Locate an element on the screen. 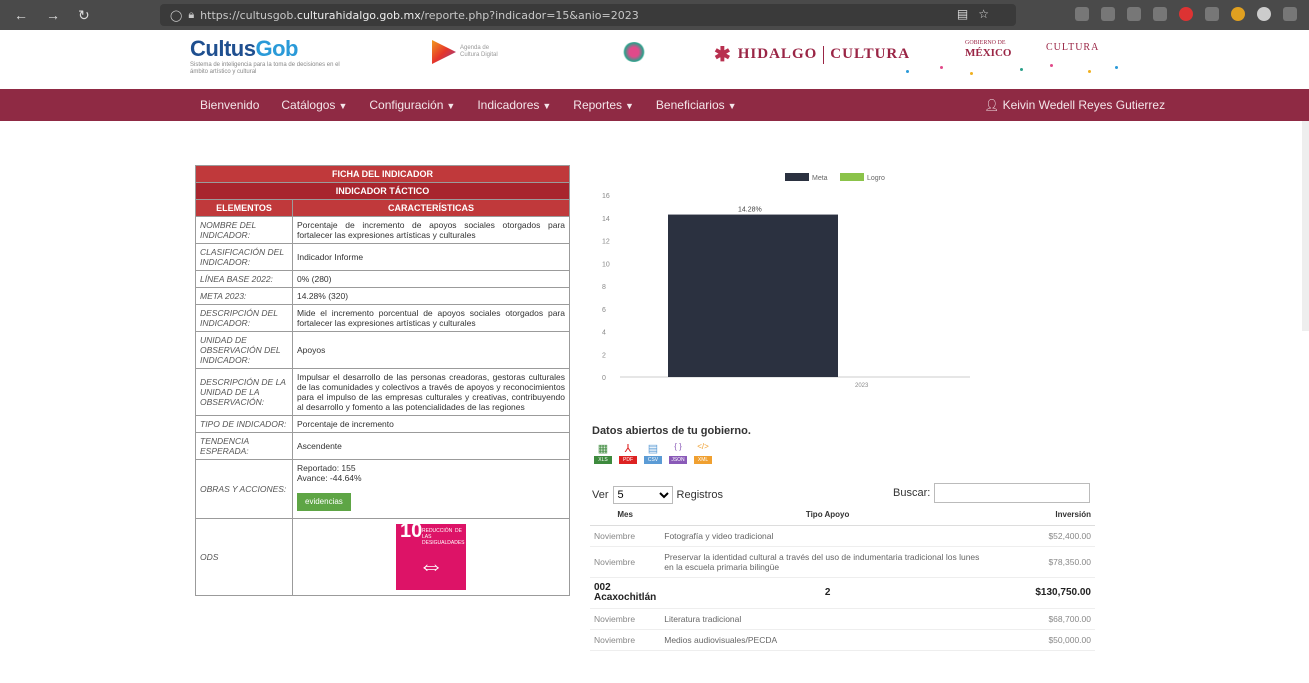 The height and width of the screenshot is (683, 1309). logo-separator is located at coordinates (824, 54).